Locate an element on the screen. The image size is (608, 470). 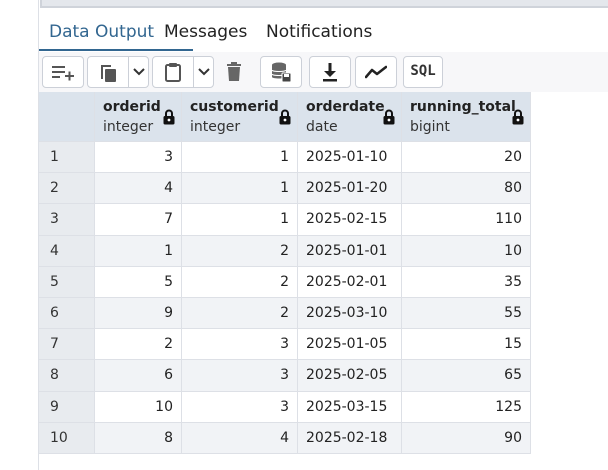
save-data-button is located at coordinates (281, 72).